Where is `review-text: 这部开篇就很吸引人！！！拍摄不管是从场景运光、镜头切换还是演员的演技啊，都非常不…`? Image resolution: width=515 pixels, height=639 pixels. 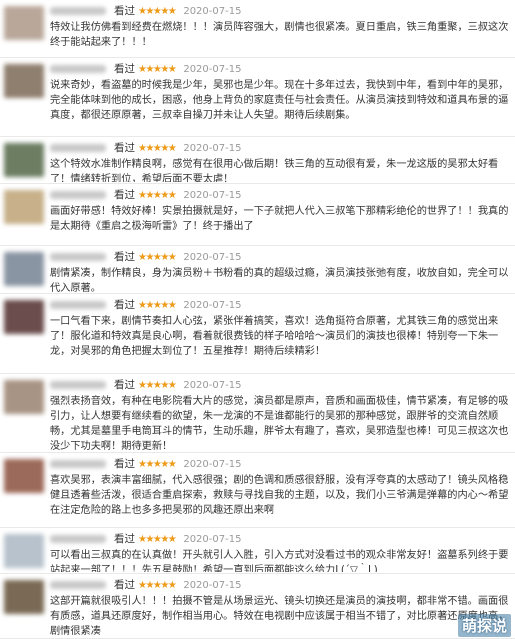
review-text: 这部开篇就很吸引人！！！拍摄不管是从场景运光、镜头切换还是演员的演技啊，都非常不… is located at coordinates (279, 616).